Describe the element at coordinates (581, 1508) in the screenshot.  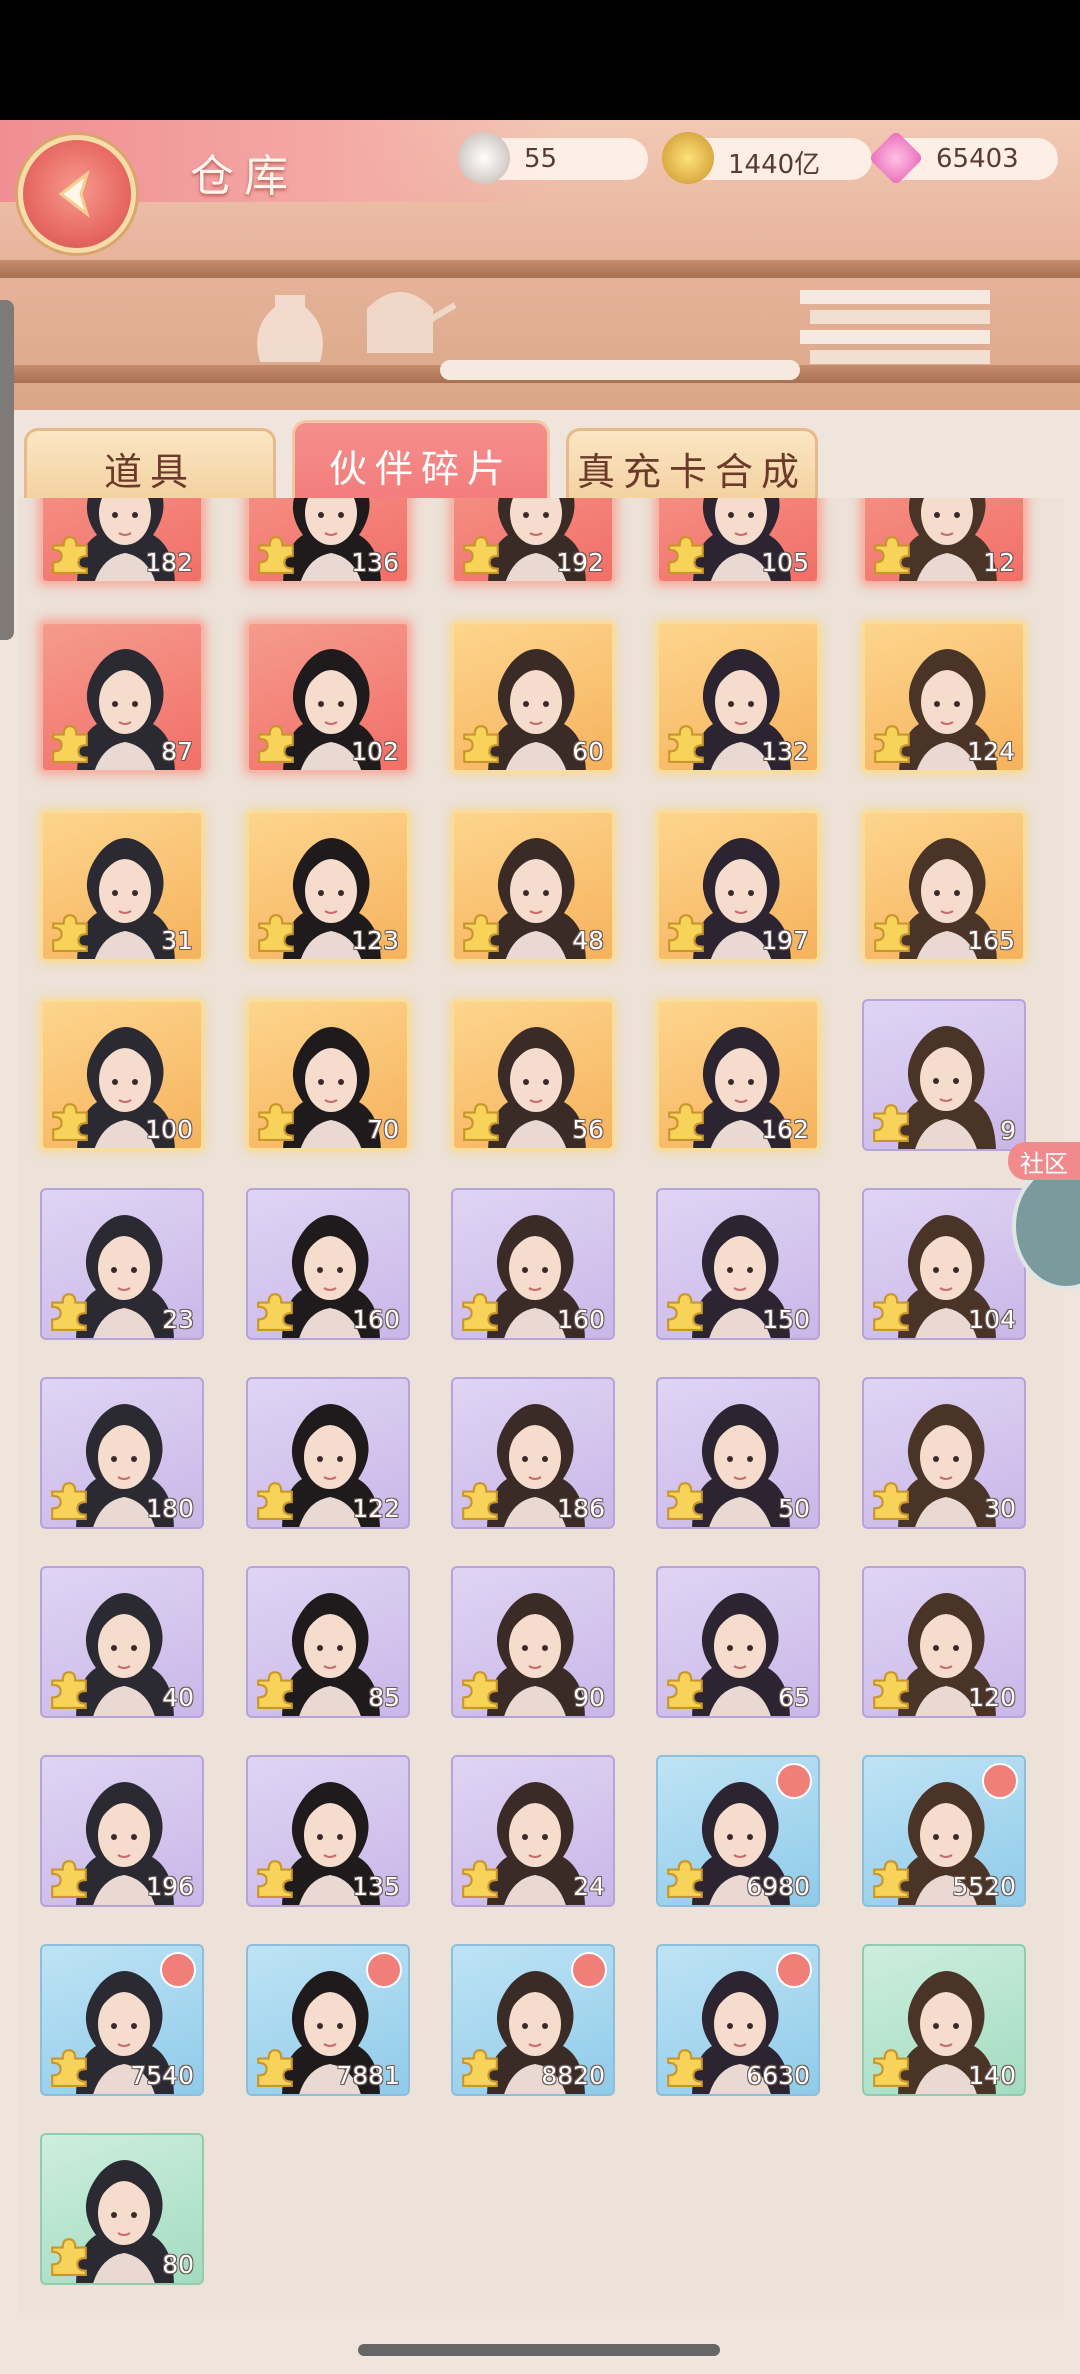
I see `fragment-count: 186` at that location.